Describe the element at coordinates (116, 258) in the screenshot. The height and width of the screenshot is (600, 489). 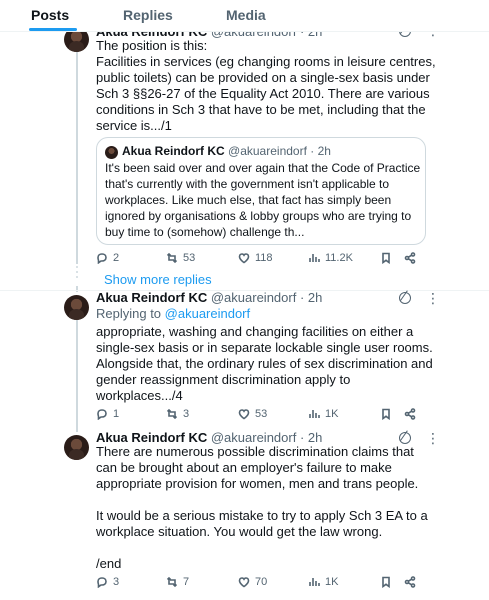
I see `reply-count: 2` at that location.